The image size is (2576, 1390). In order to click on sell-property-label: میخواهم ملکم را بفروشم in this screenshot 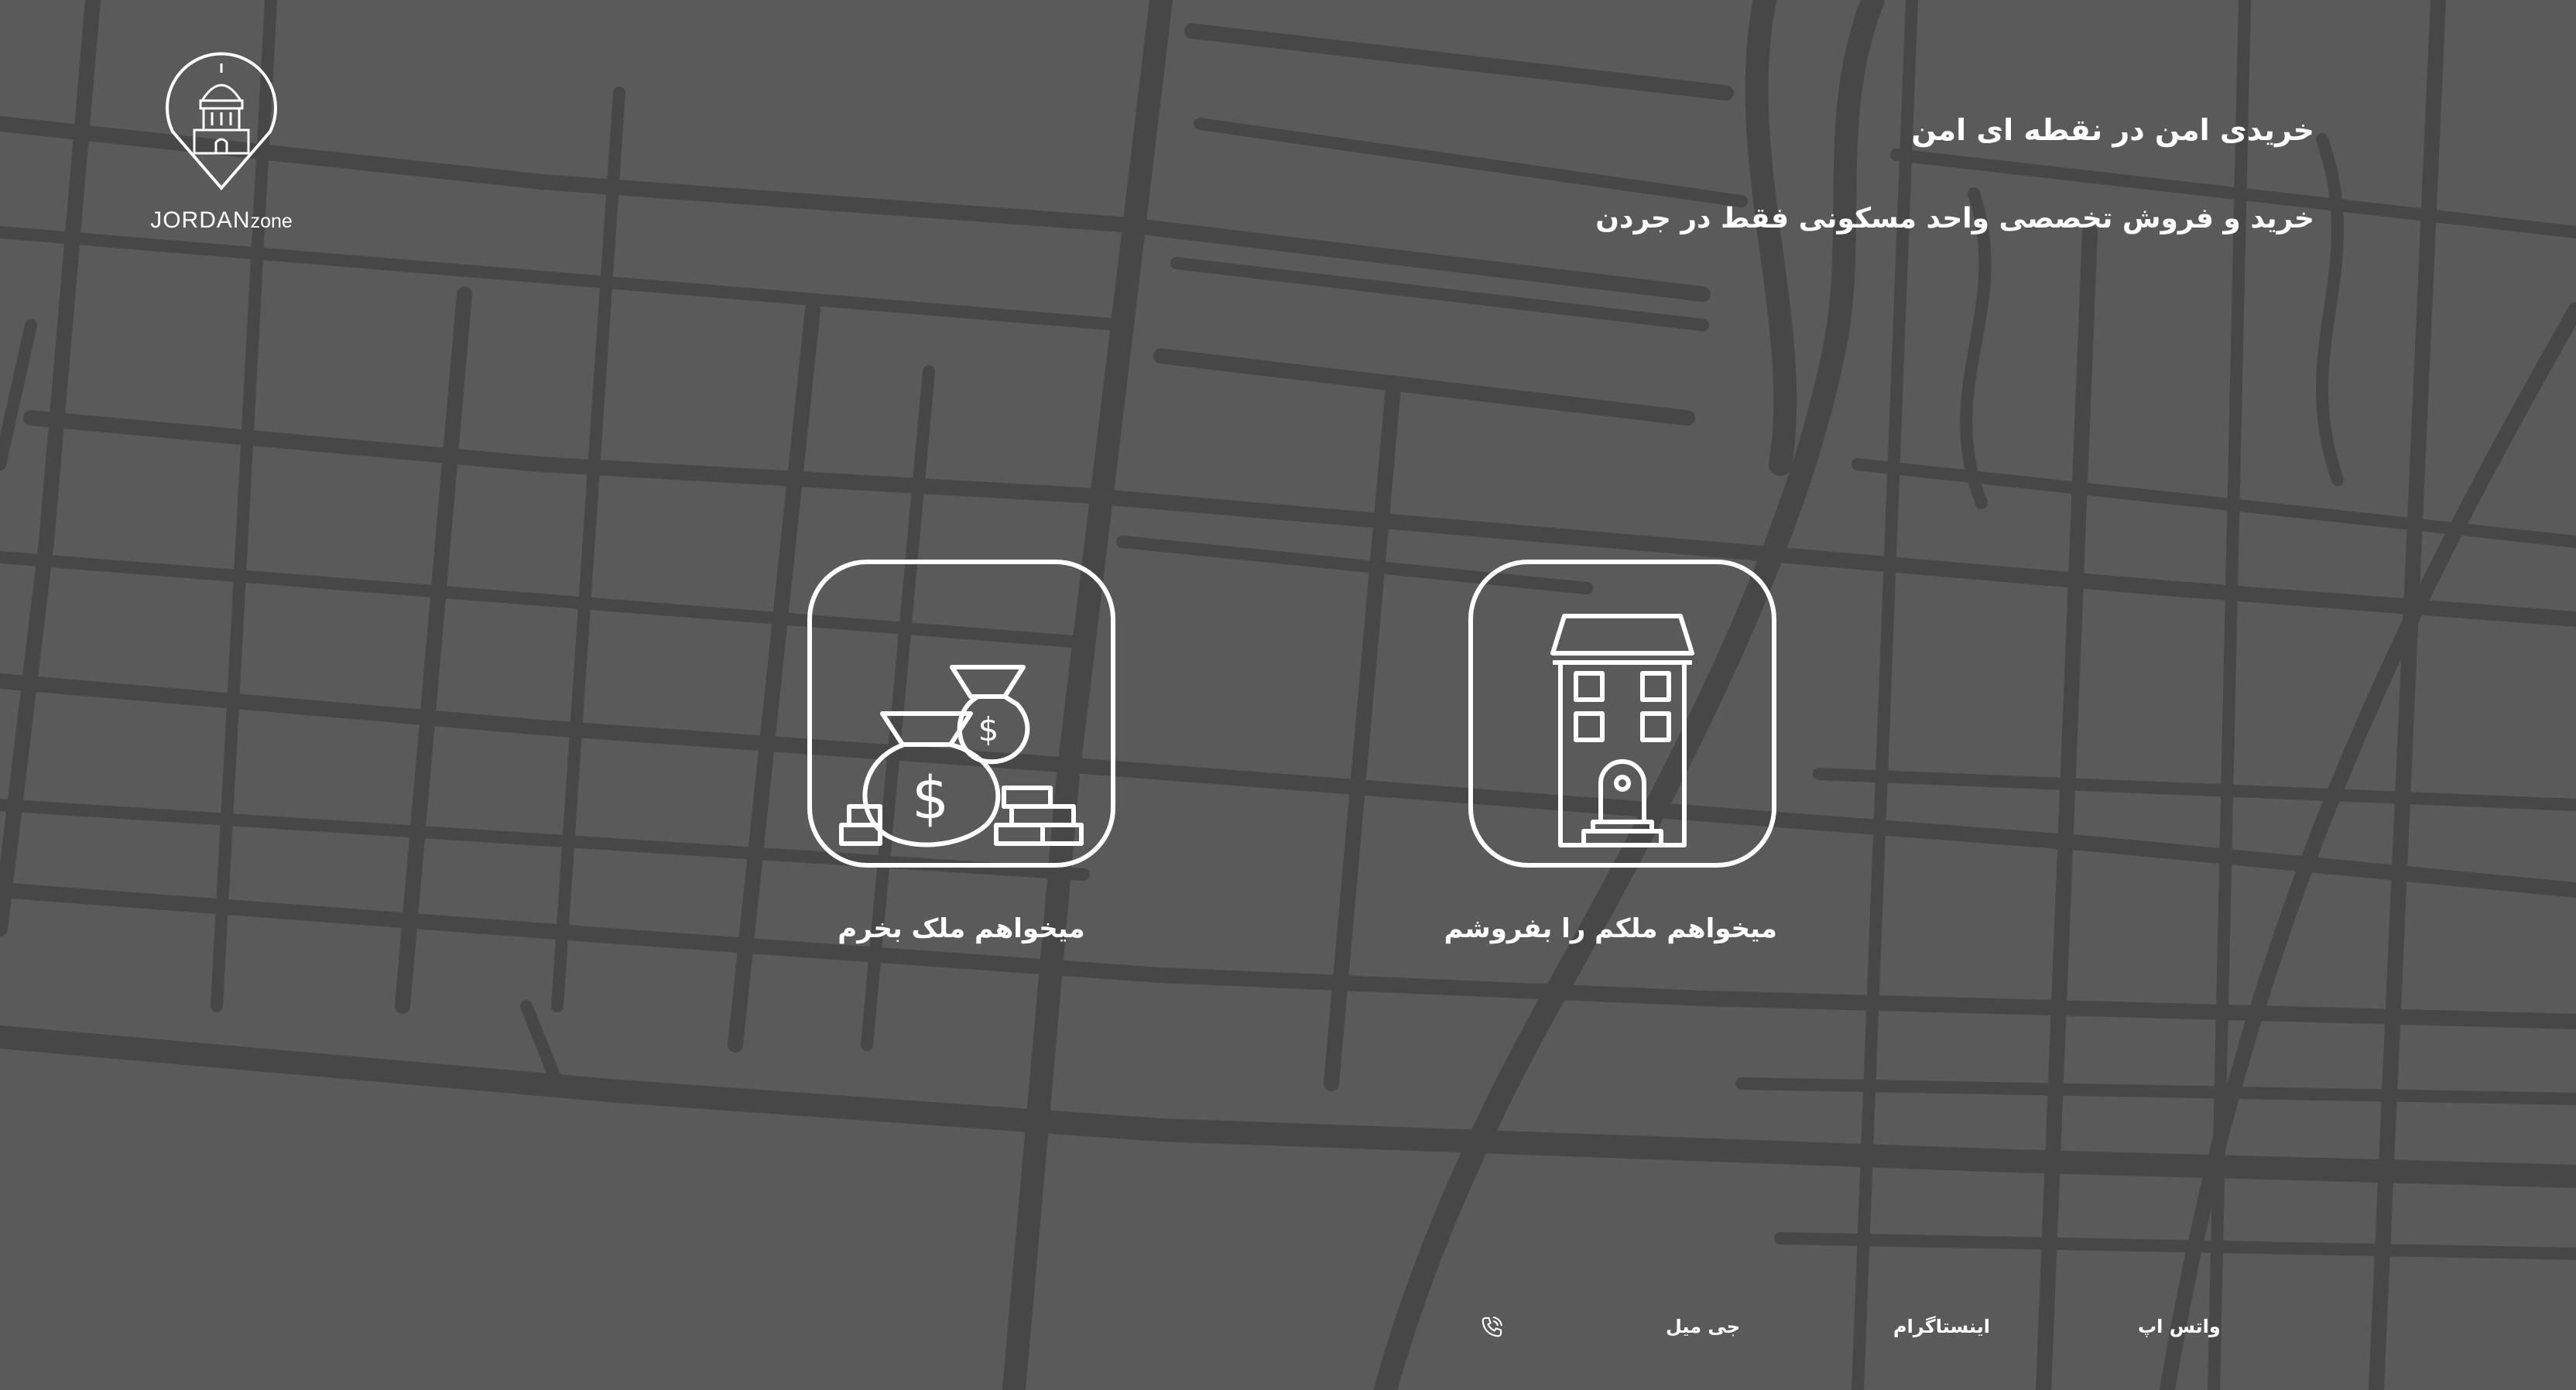, I will do `click(1610, 928)`.